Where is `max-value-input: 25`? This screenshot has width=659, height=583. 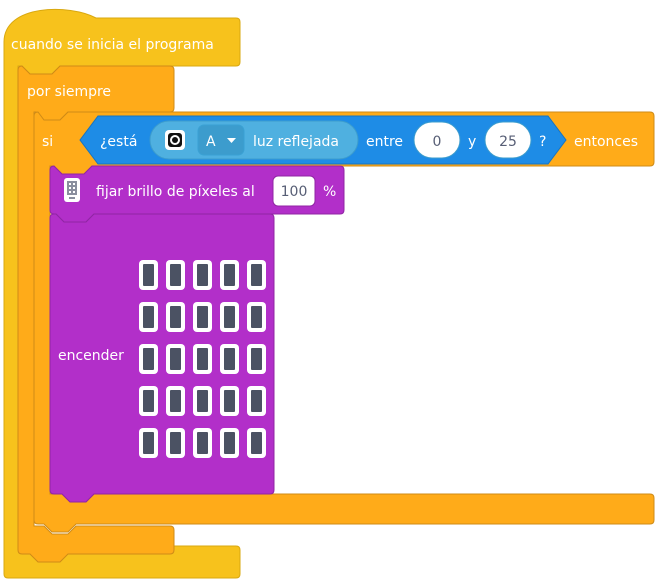
max-value-input: 25 is located at coordinates (508, 140).